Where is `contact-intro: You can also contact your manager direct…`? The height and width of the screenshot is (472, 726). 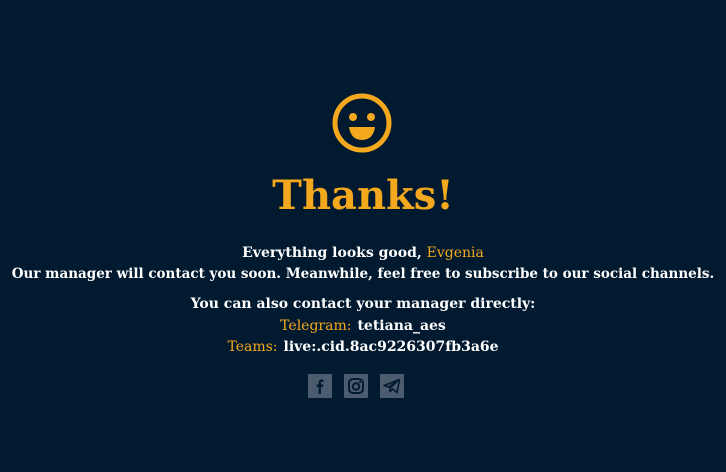
contact-intro: You can also contact your manager direct… is located at coordinates (363, 304).